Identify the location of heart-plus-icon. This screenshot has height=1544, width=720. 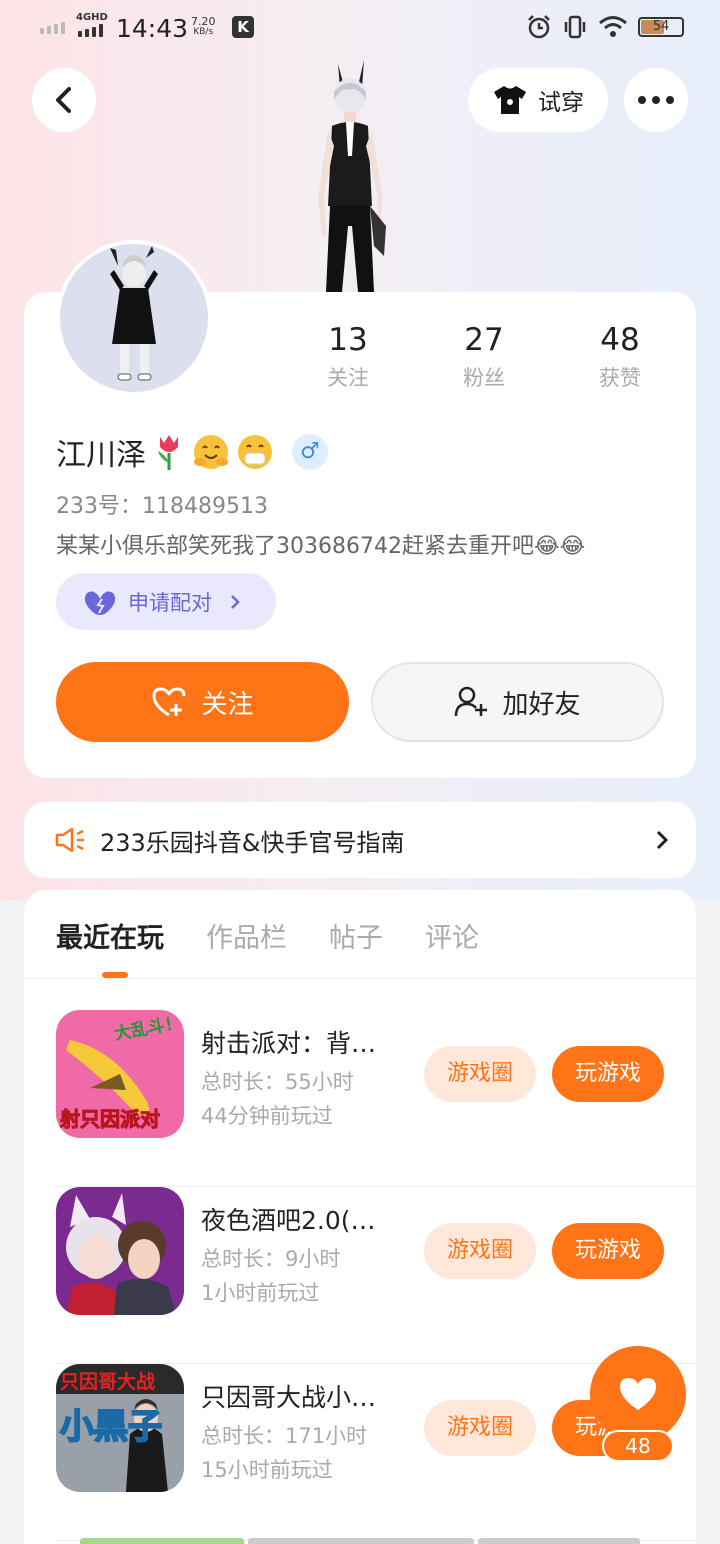
(169, 702).